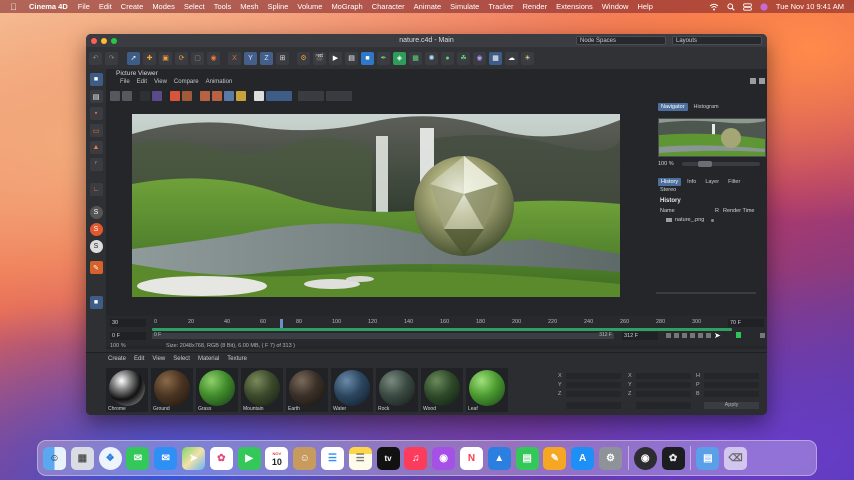  I want to click on subdivision-icon: ◈, so click(399, 58).